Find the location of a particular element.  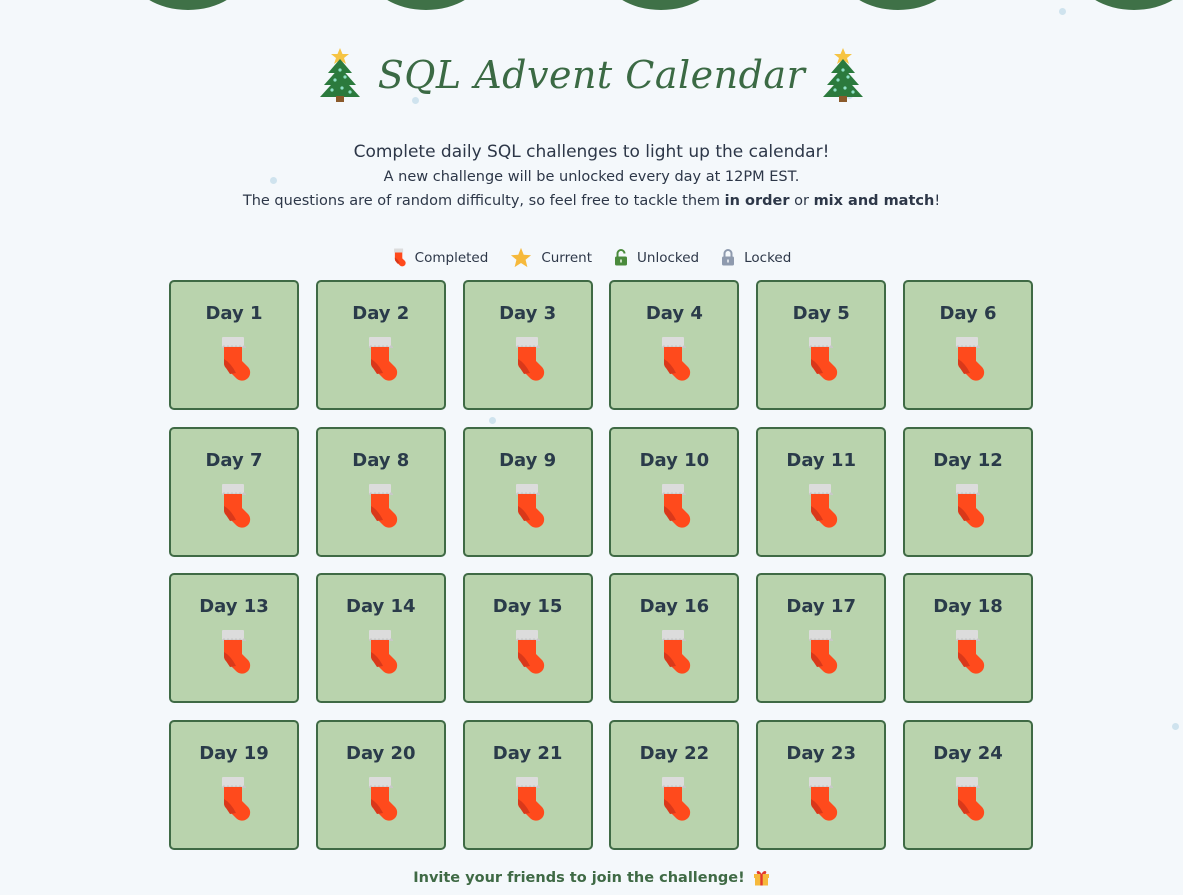

day-label: Day 20 is located at coordinates (381, 754).